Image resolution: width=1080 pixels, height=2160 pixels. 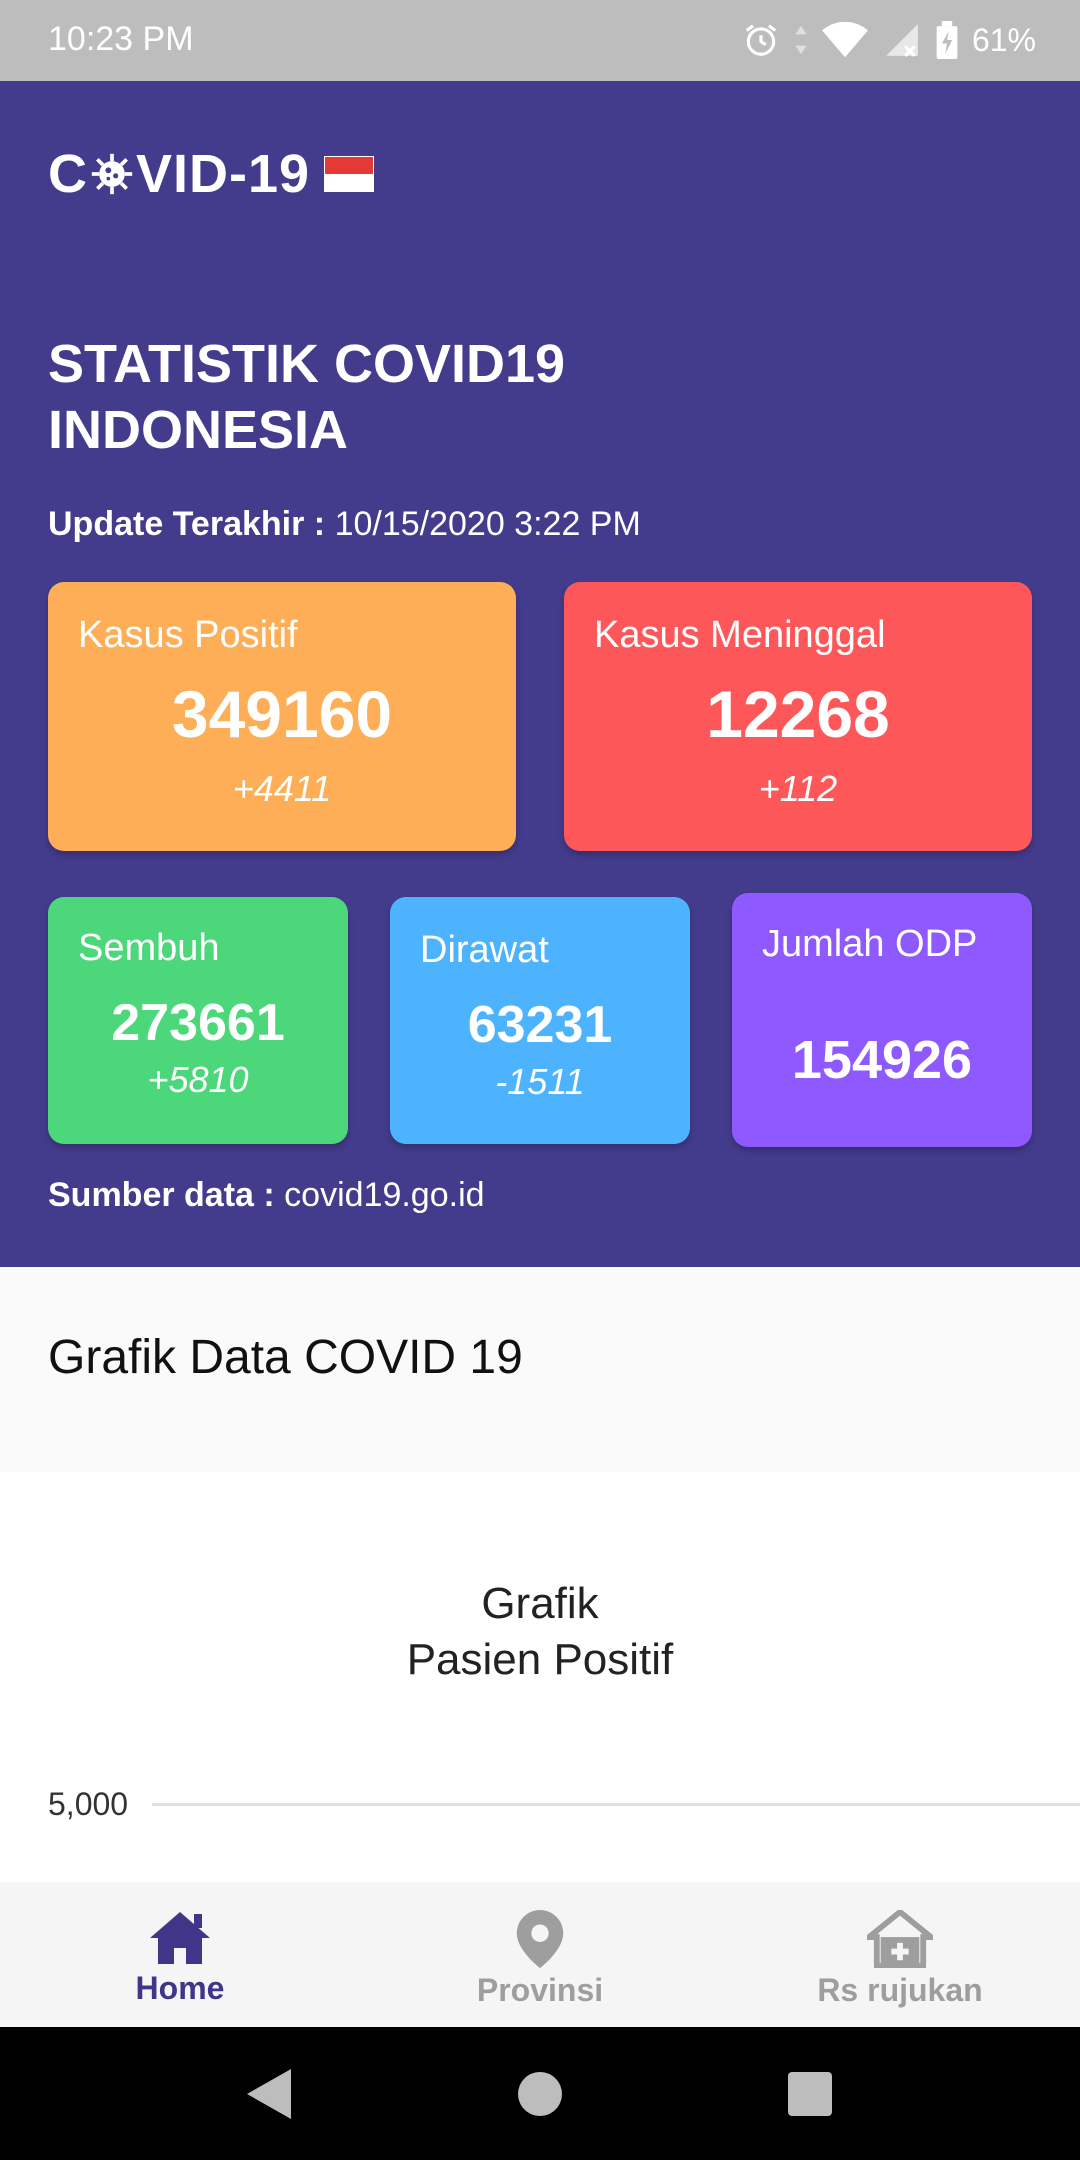 I want to click on alarm-icon, so click(x=761, y=40).